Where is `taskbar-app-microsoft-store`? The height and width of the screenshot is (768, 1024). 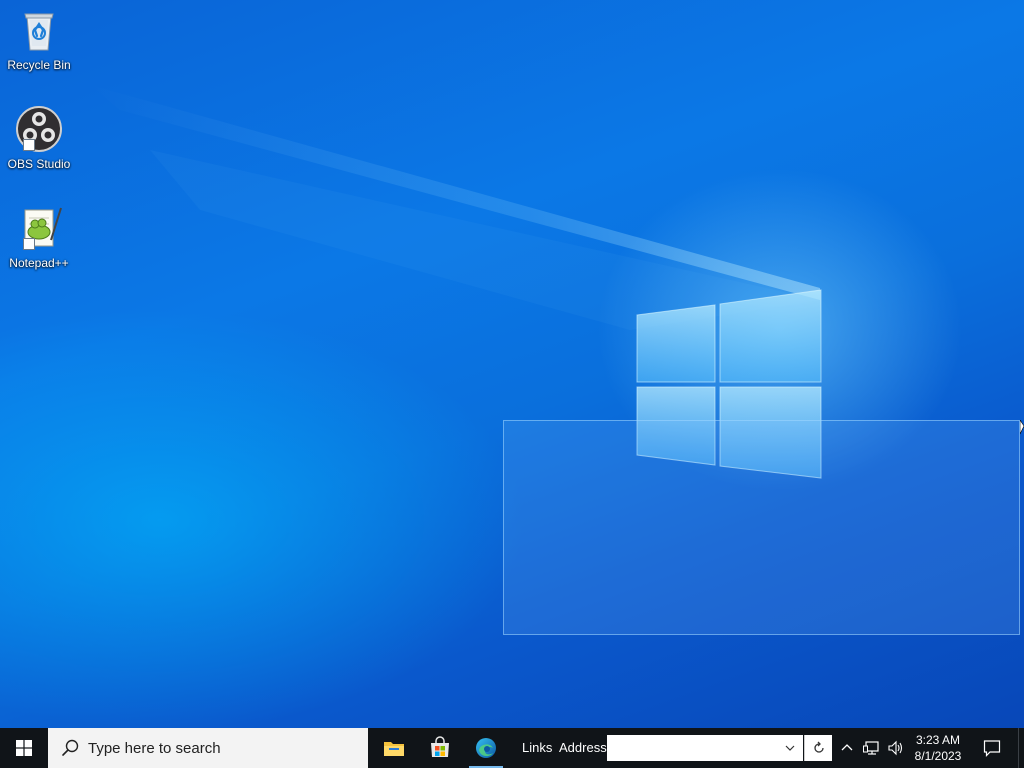
taskbar-app-microsoft-store is located at coordinates (440, 748).